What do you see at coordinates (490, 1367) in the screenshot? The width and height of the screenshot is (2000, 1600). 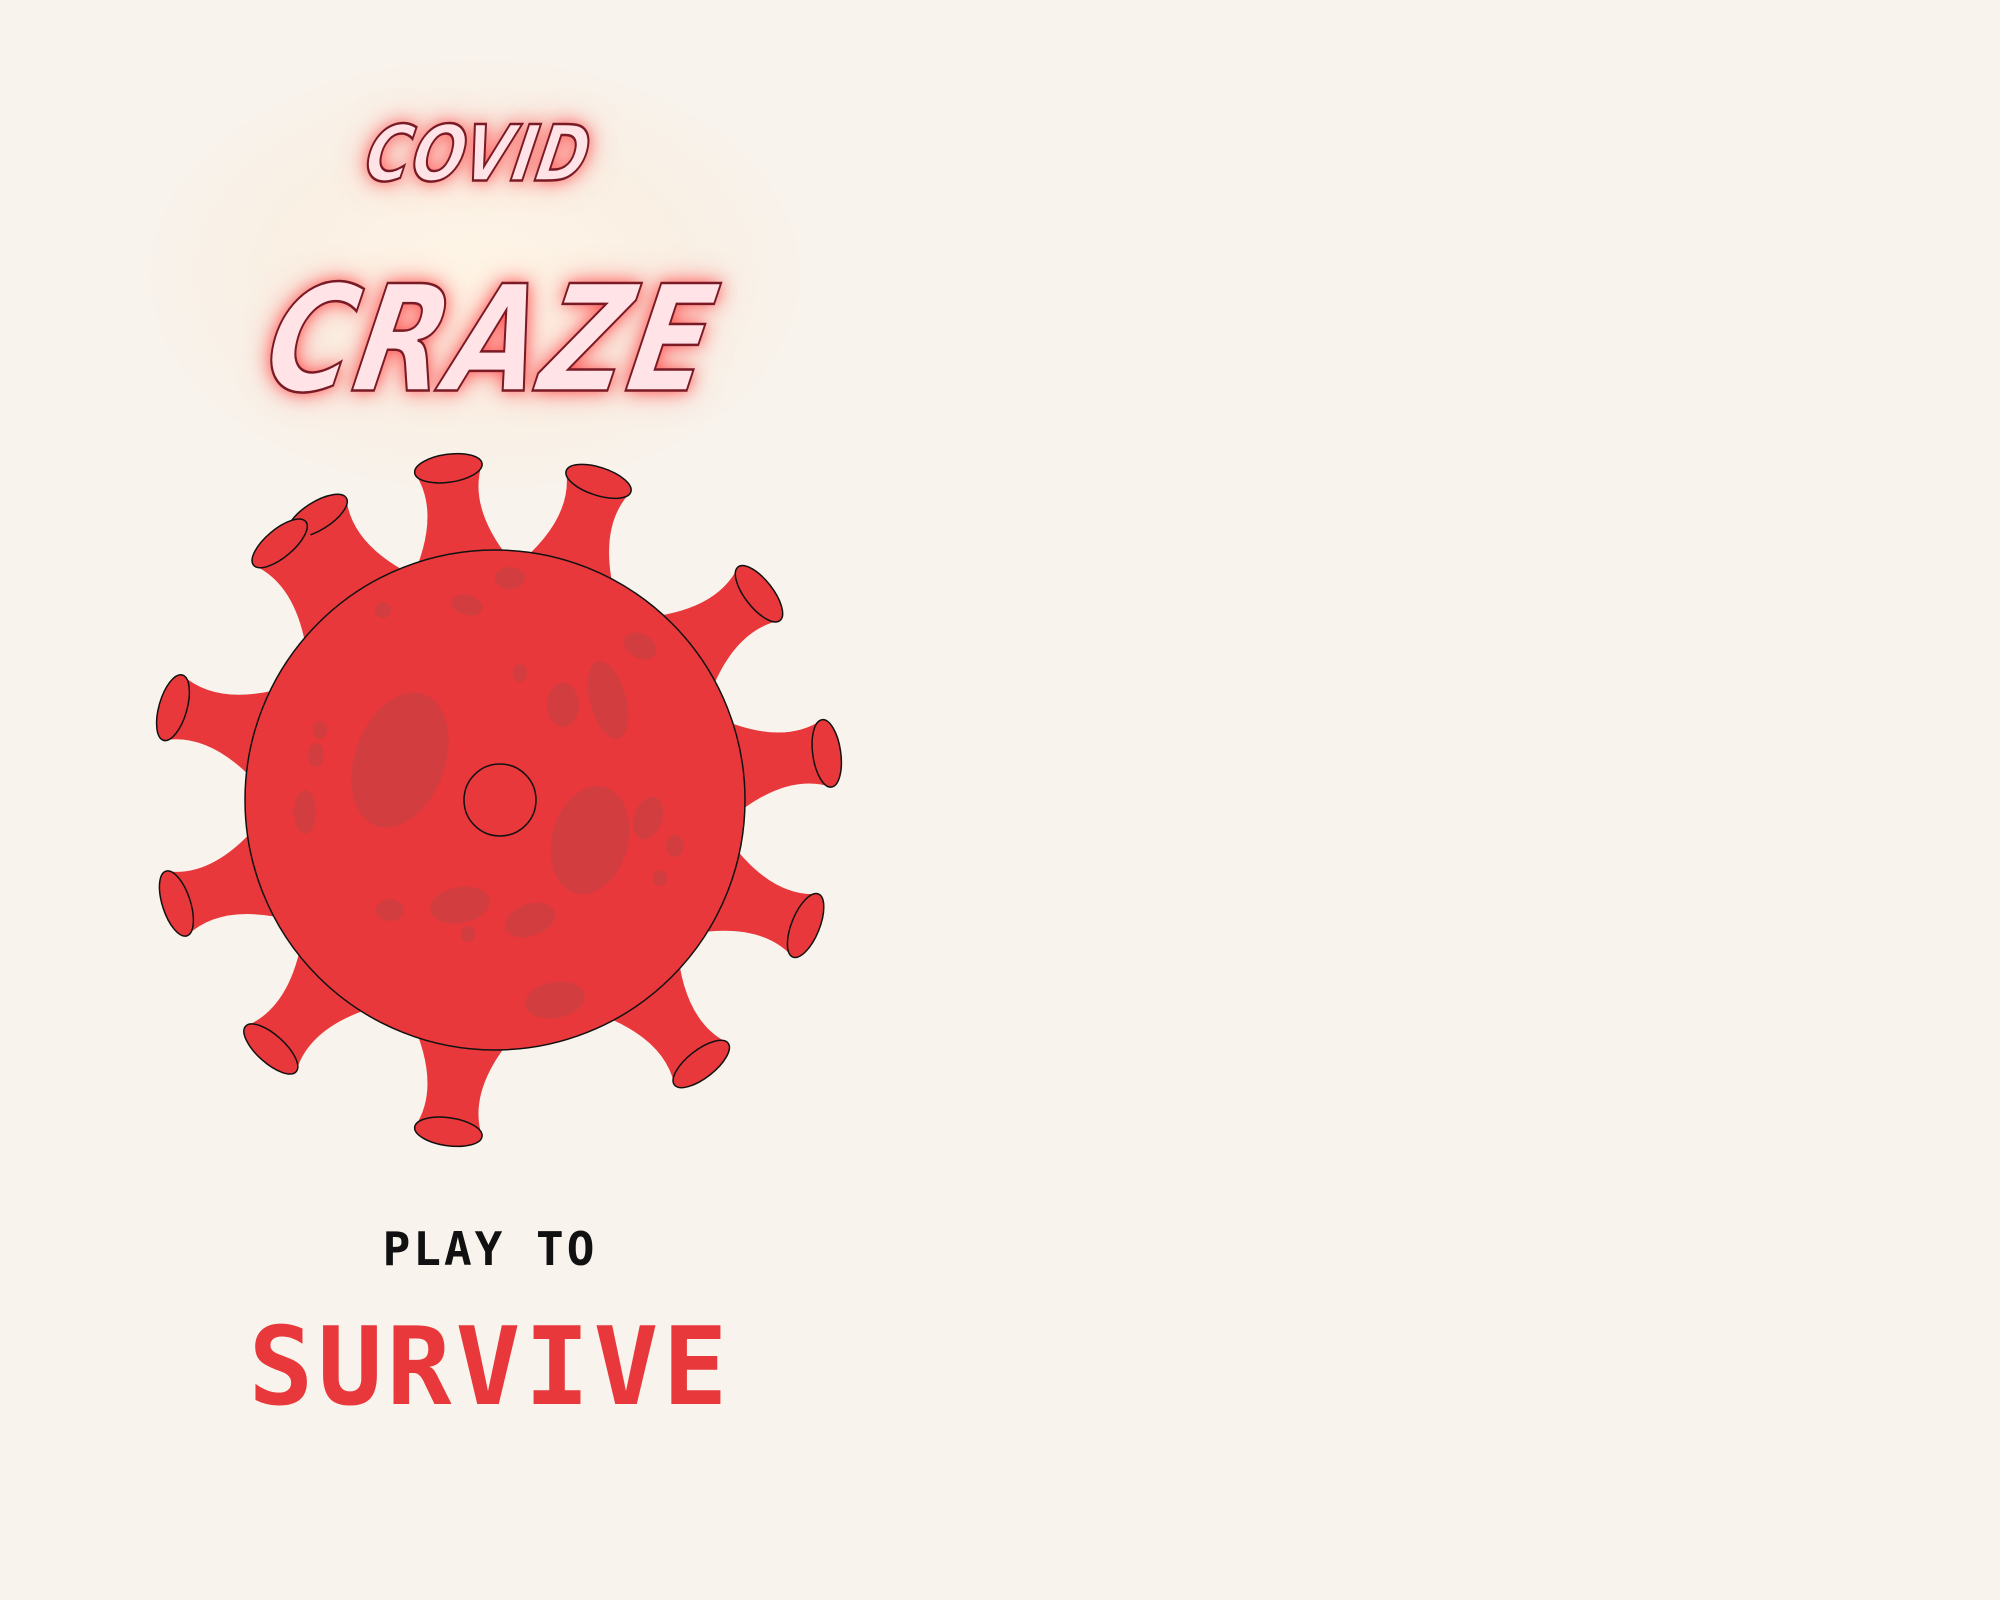 I see `tagline-survive: SURVIVE` at bounding box center [490, 1367].